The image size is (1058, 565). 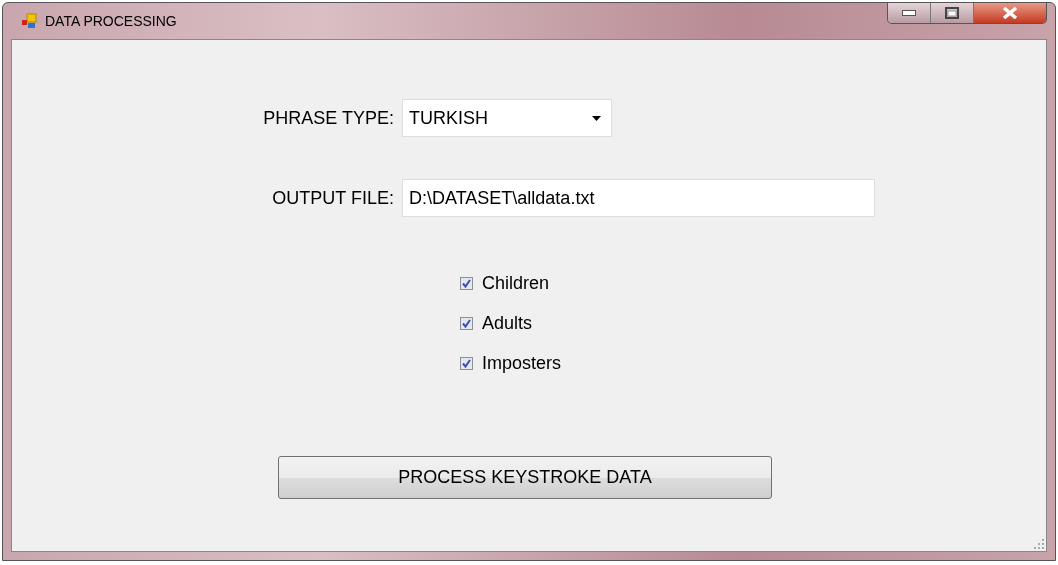 What do you see at coordinates (1039, 544) in the screenshot?
I see `resize-grip-icon` at bounding box center [1039, 544].